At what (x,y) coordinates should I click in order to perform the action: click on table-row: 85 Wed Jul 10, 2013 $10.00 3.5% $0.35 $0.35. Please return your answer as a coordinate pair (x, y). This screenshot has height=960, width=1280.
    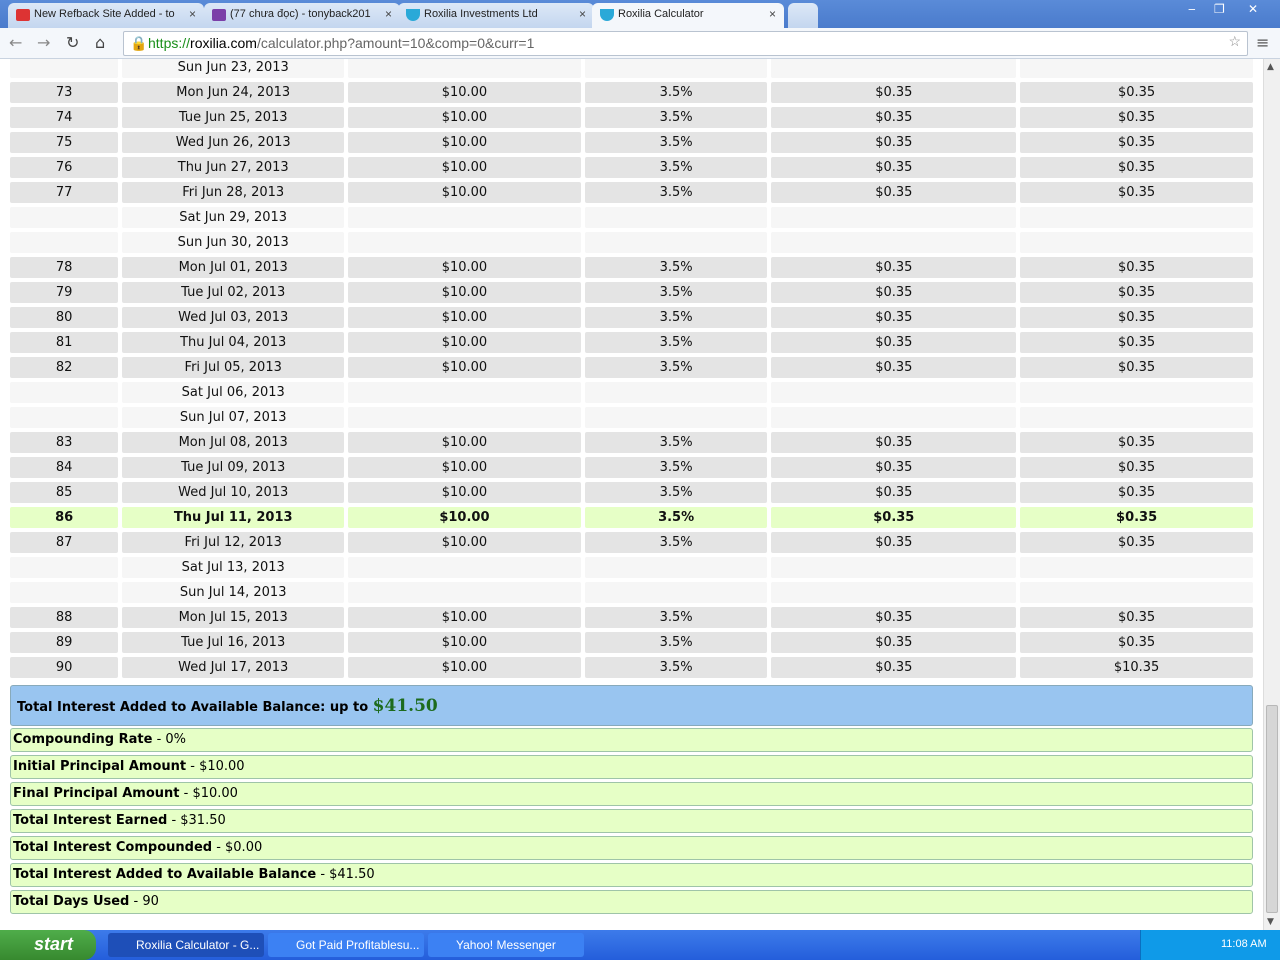
    Looking at the image, I should click on (631, 492).